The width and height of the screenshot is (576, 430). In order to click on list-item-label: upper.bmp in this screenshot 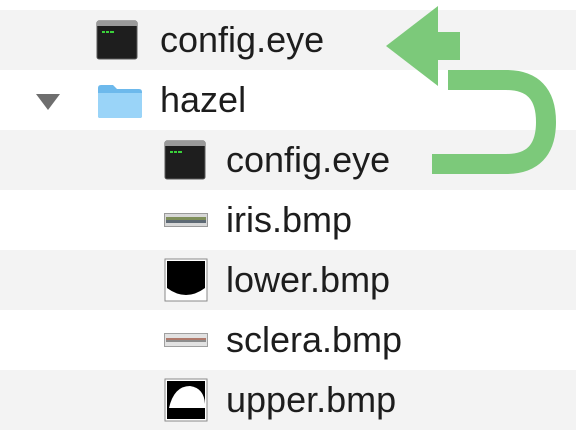, I will do `click(311, 399)`.